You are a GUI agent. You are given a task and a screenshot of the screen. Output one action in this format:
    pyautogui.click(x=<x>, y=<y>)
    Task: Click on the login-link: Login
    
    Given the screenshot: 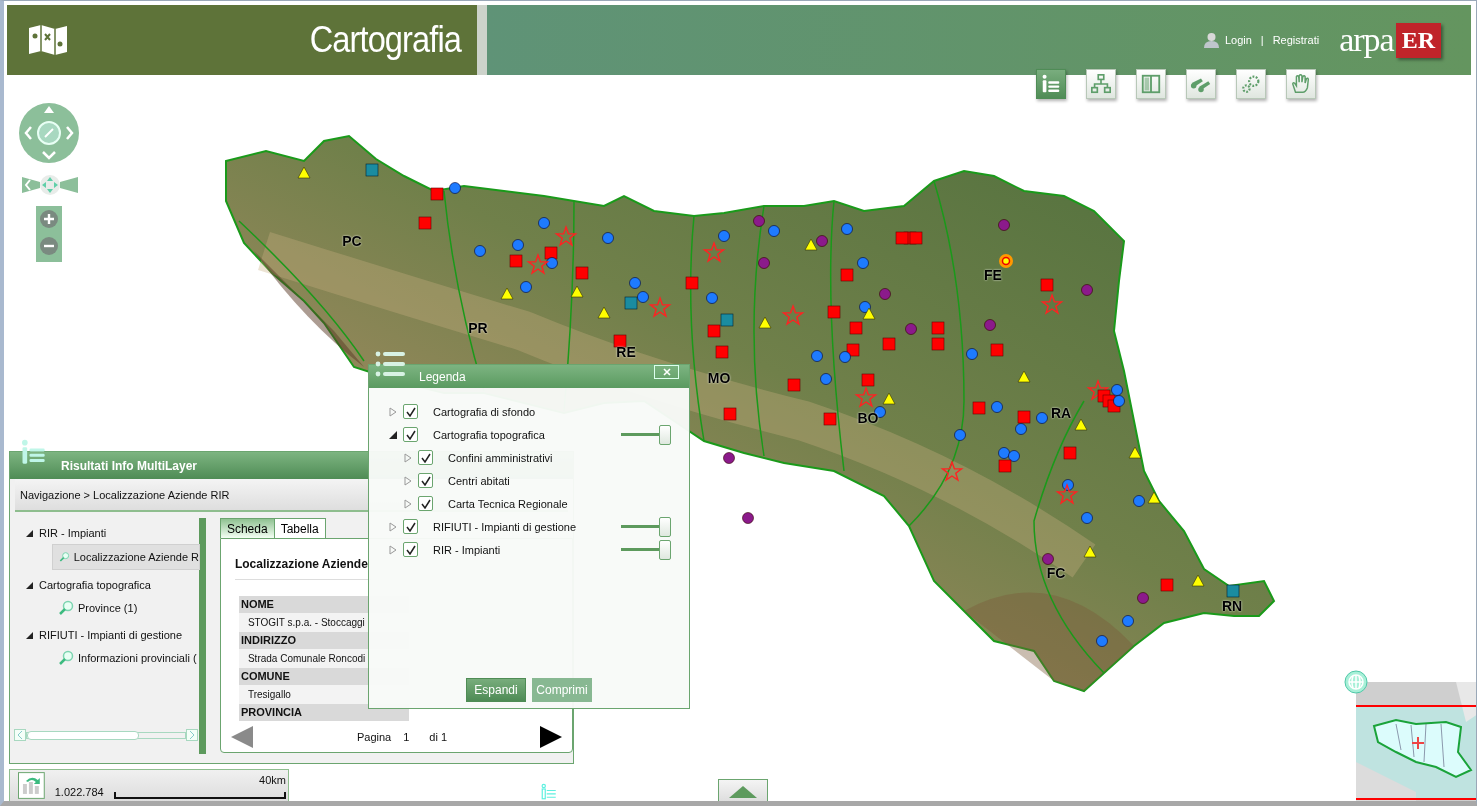 What is the action you would take?
    pyautogui.click(x=1238, y=40)
    